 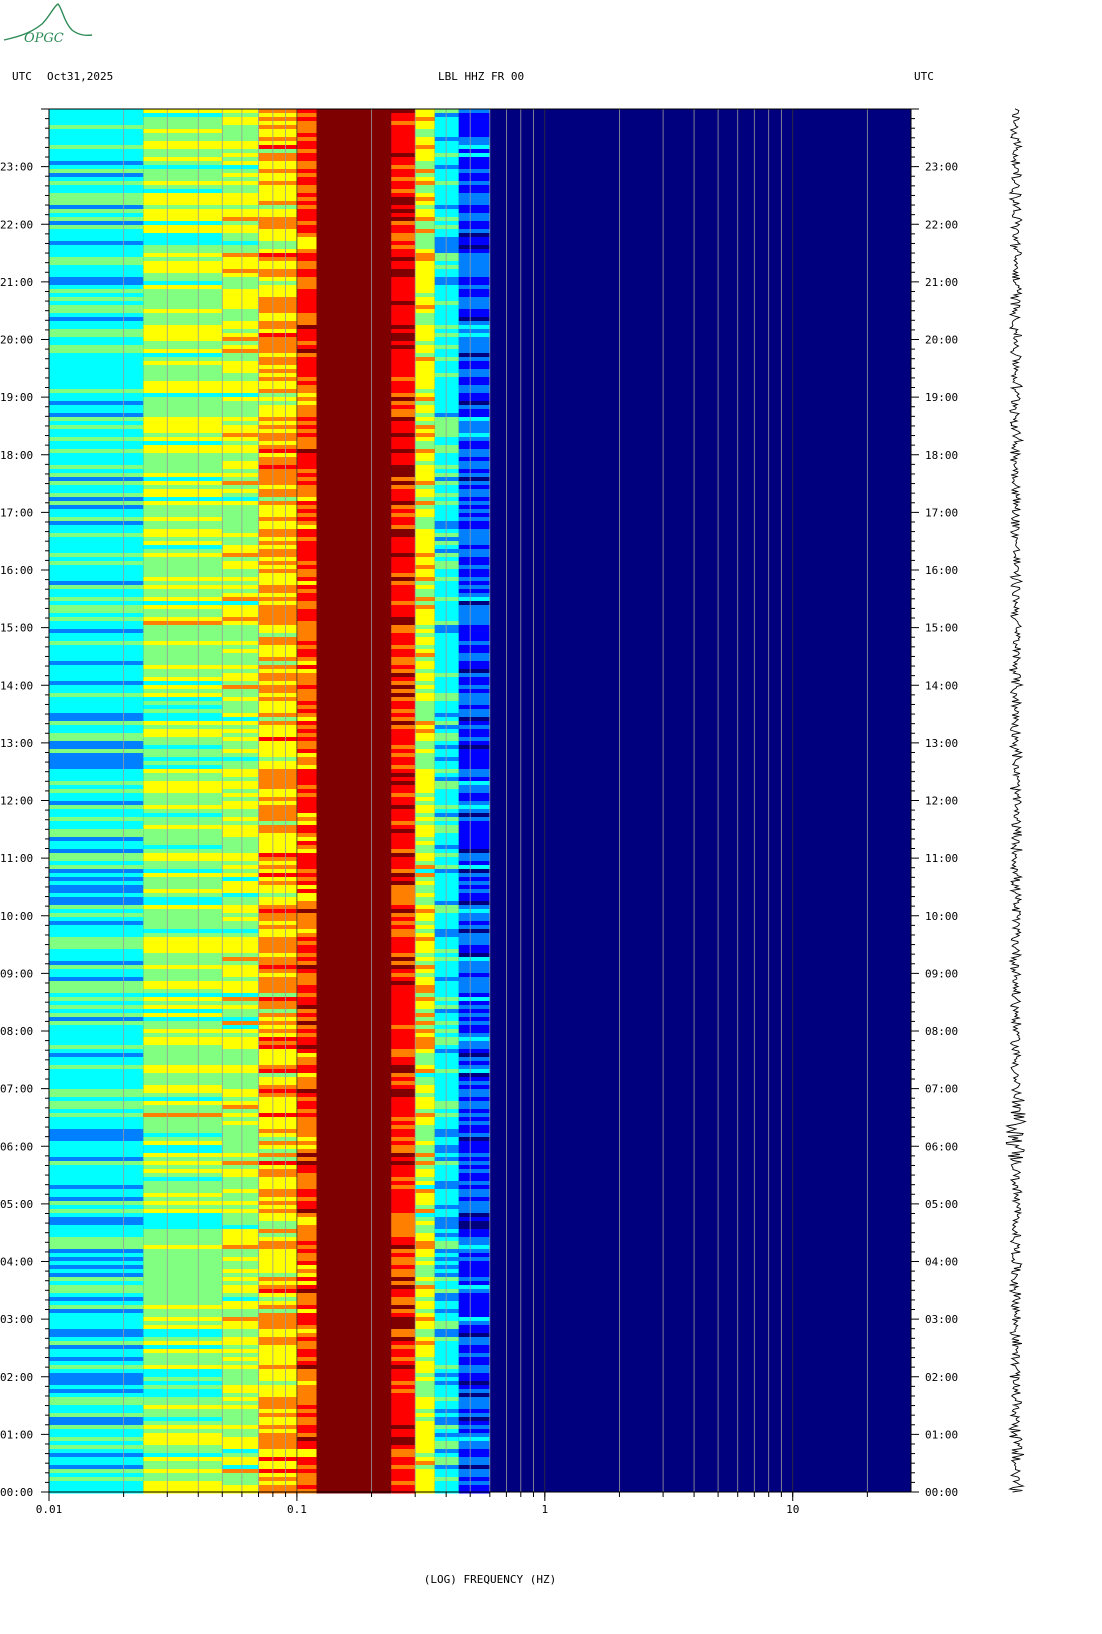 I want to click on y-tick-label-right: 01:00, so click(x=941, y=1434).